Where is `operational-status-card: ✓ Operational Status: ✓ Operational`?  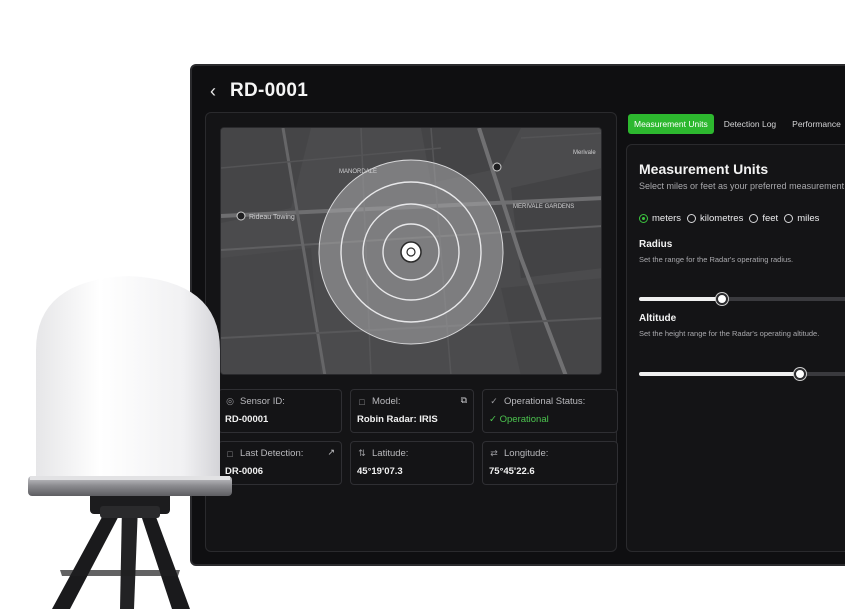 operational-status-card: ✓ Operational Status: ✓ Operational is located at coordinates (550, 411).